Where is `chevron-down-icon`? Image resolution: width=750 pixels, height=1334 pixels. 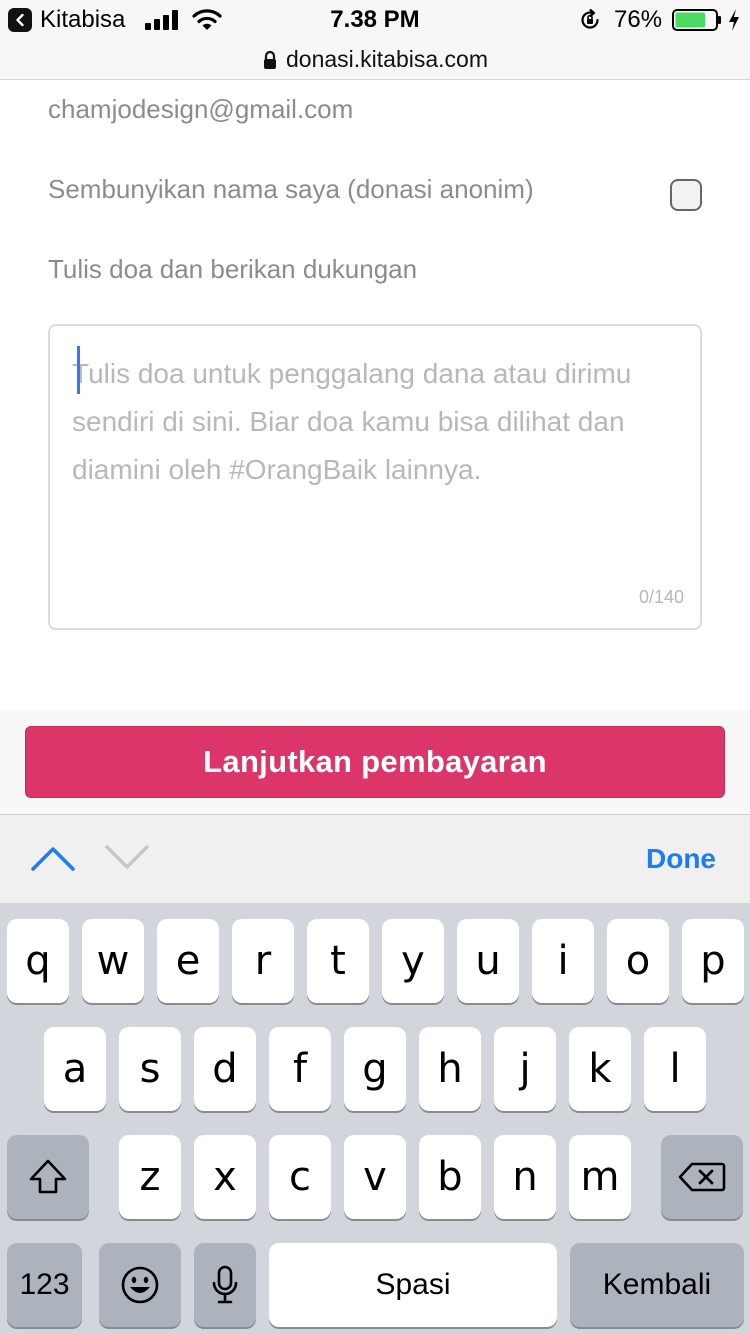
chevron-down-icon is located at coordinates (127, 858).